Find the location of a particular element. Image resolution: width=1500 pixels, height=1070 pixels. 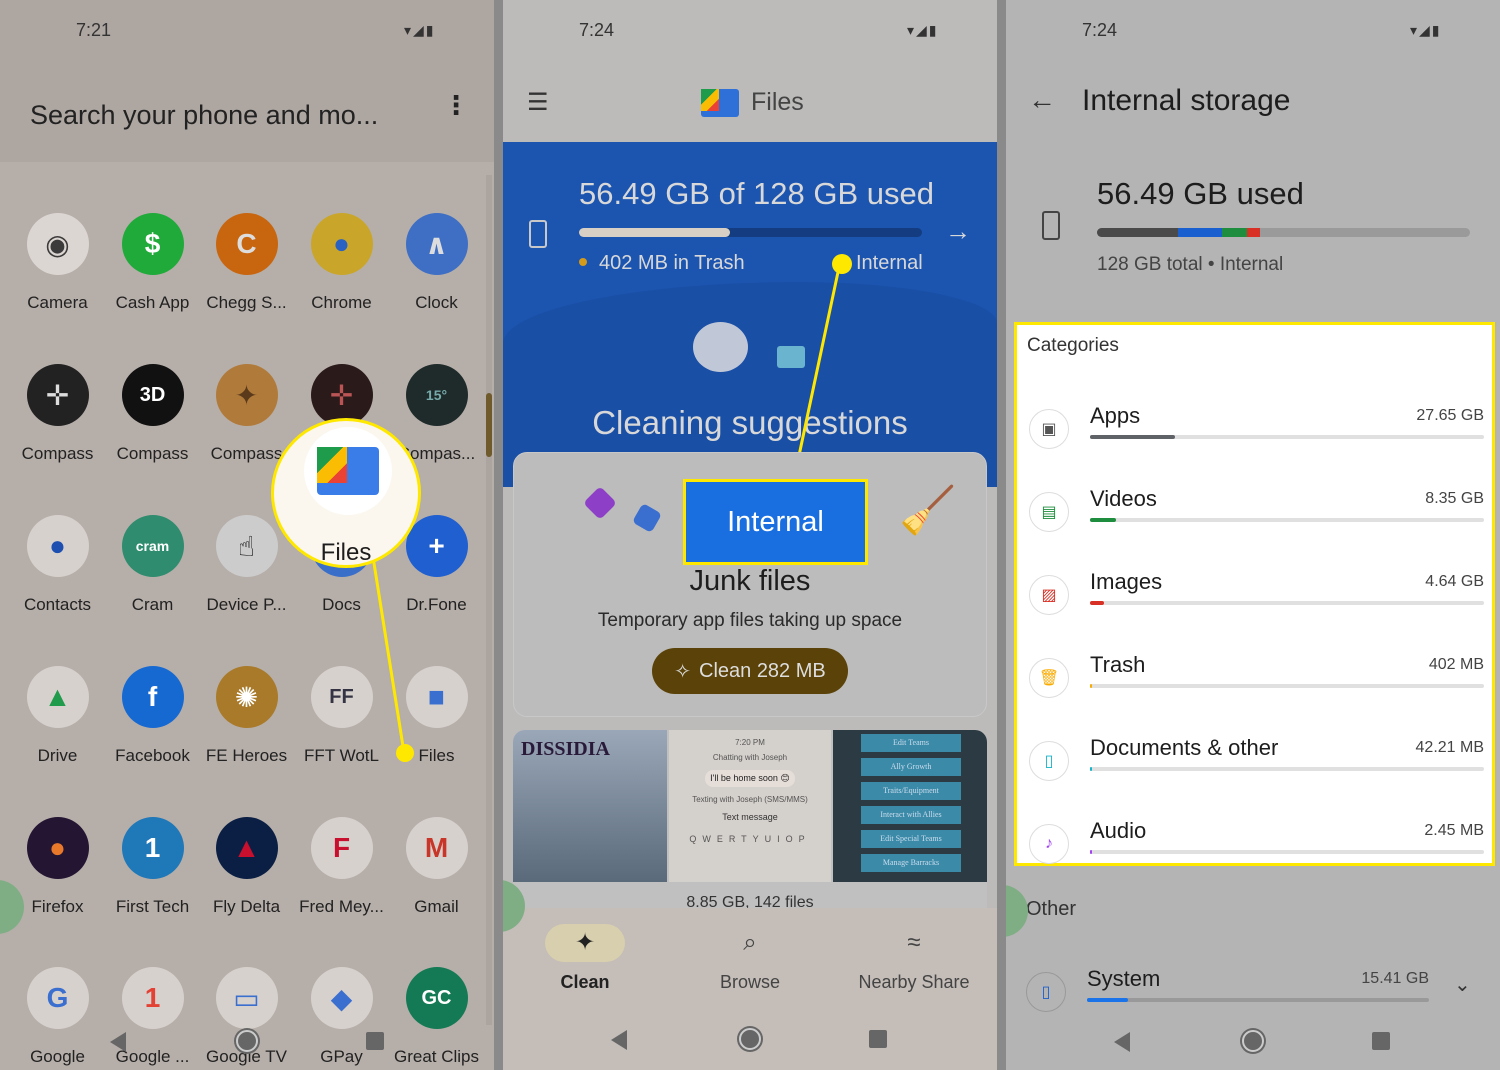

arrow-right-icon: → is located at coordinates (958, 231).